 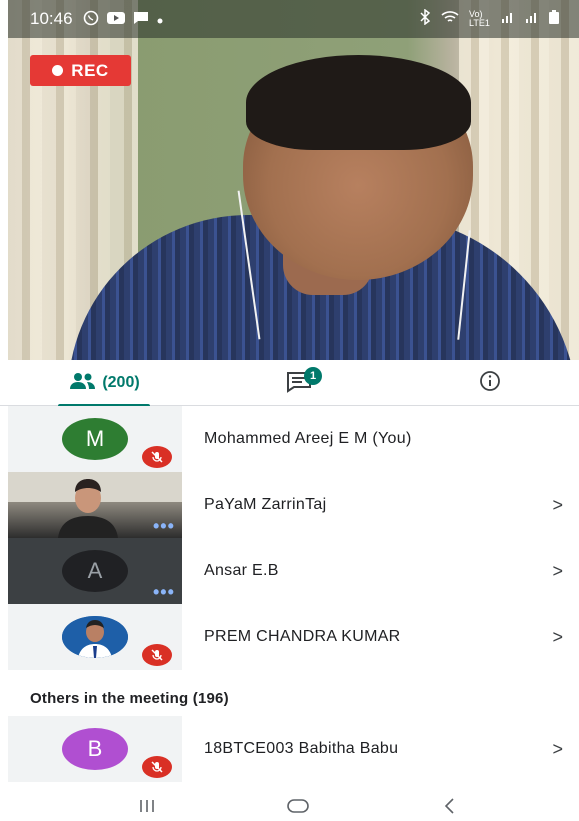 What do you see at coordinates (479, 18) in the screenshot?
I see `network-label: Vo) LTE1` at bounding box center [479, 18].